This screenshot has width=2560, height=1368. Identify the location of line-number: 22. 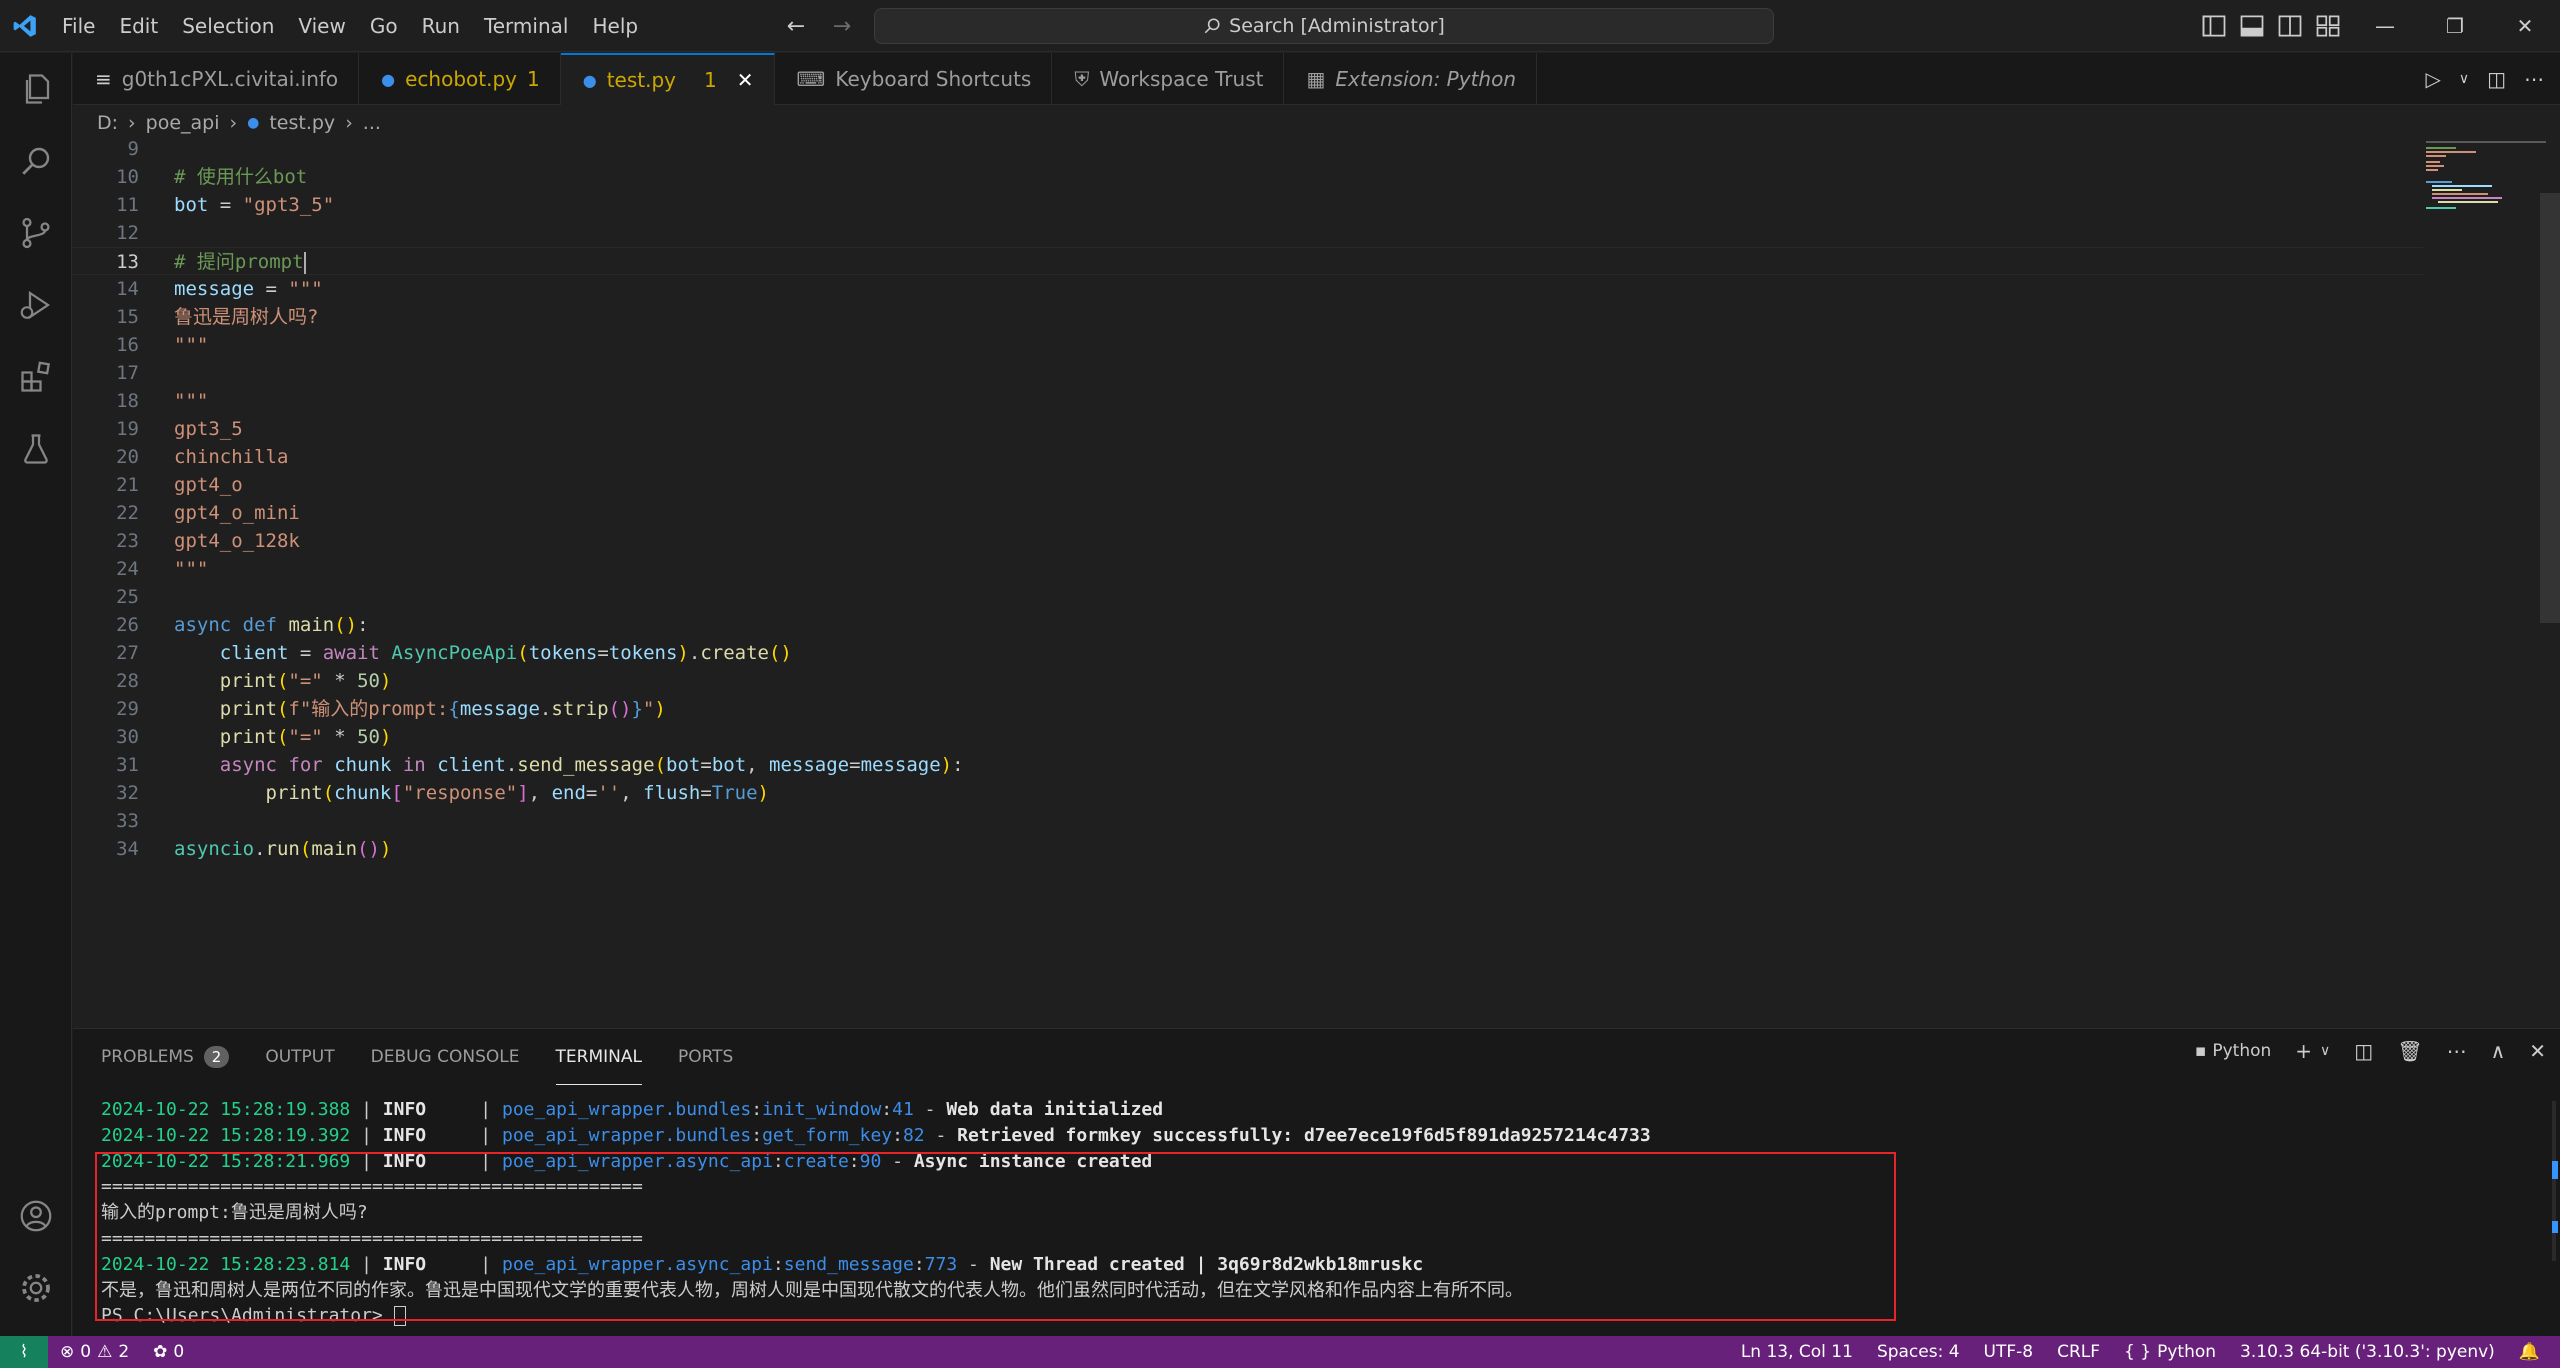
(127, 513).